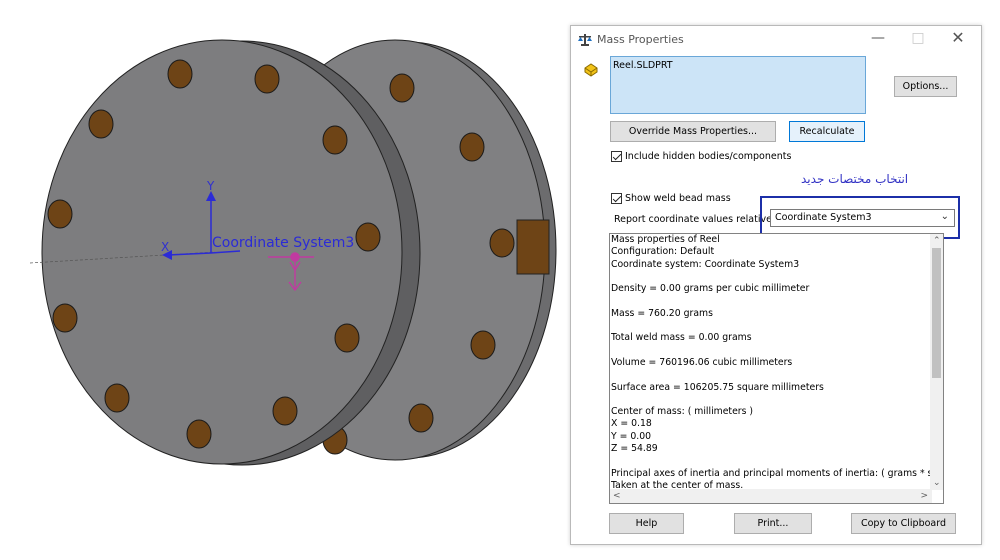 The image size is (1000, 560). Describe the element at coordinates (855, 179) in the screenshot. I see `annotation-text: انتخاب مختصات جدید` at that location.